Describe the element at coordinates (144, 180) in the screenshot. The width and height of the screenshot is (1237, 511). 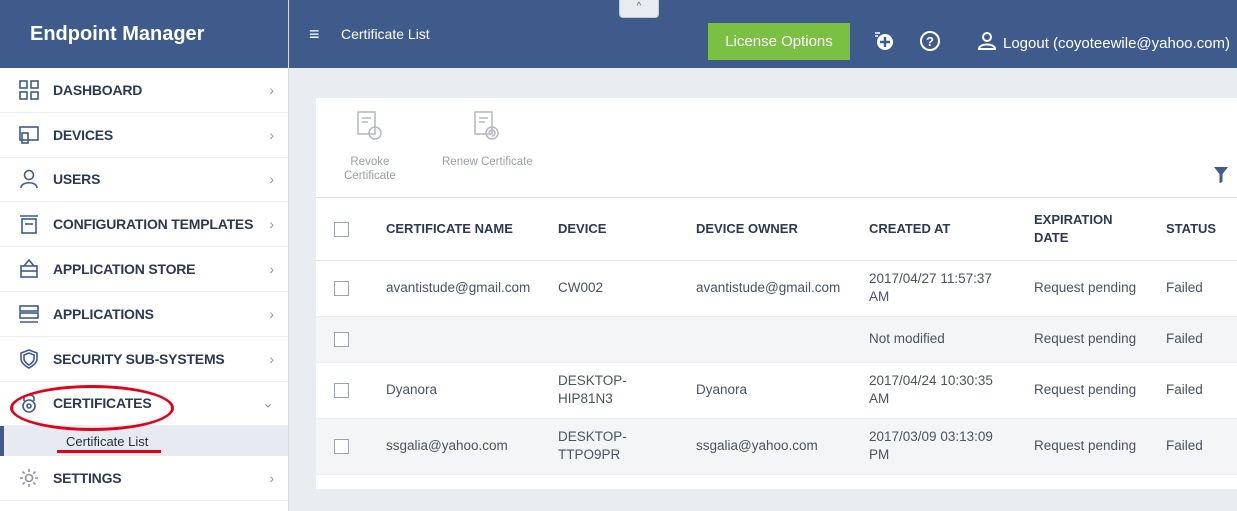
I see `sidebar-item-users: USERS ›` at that location.